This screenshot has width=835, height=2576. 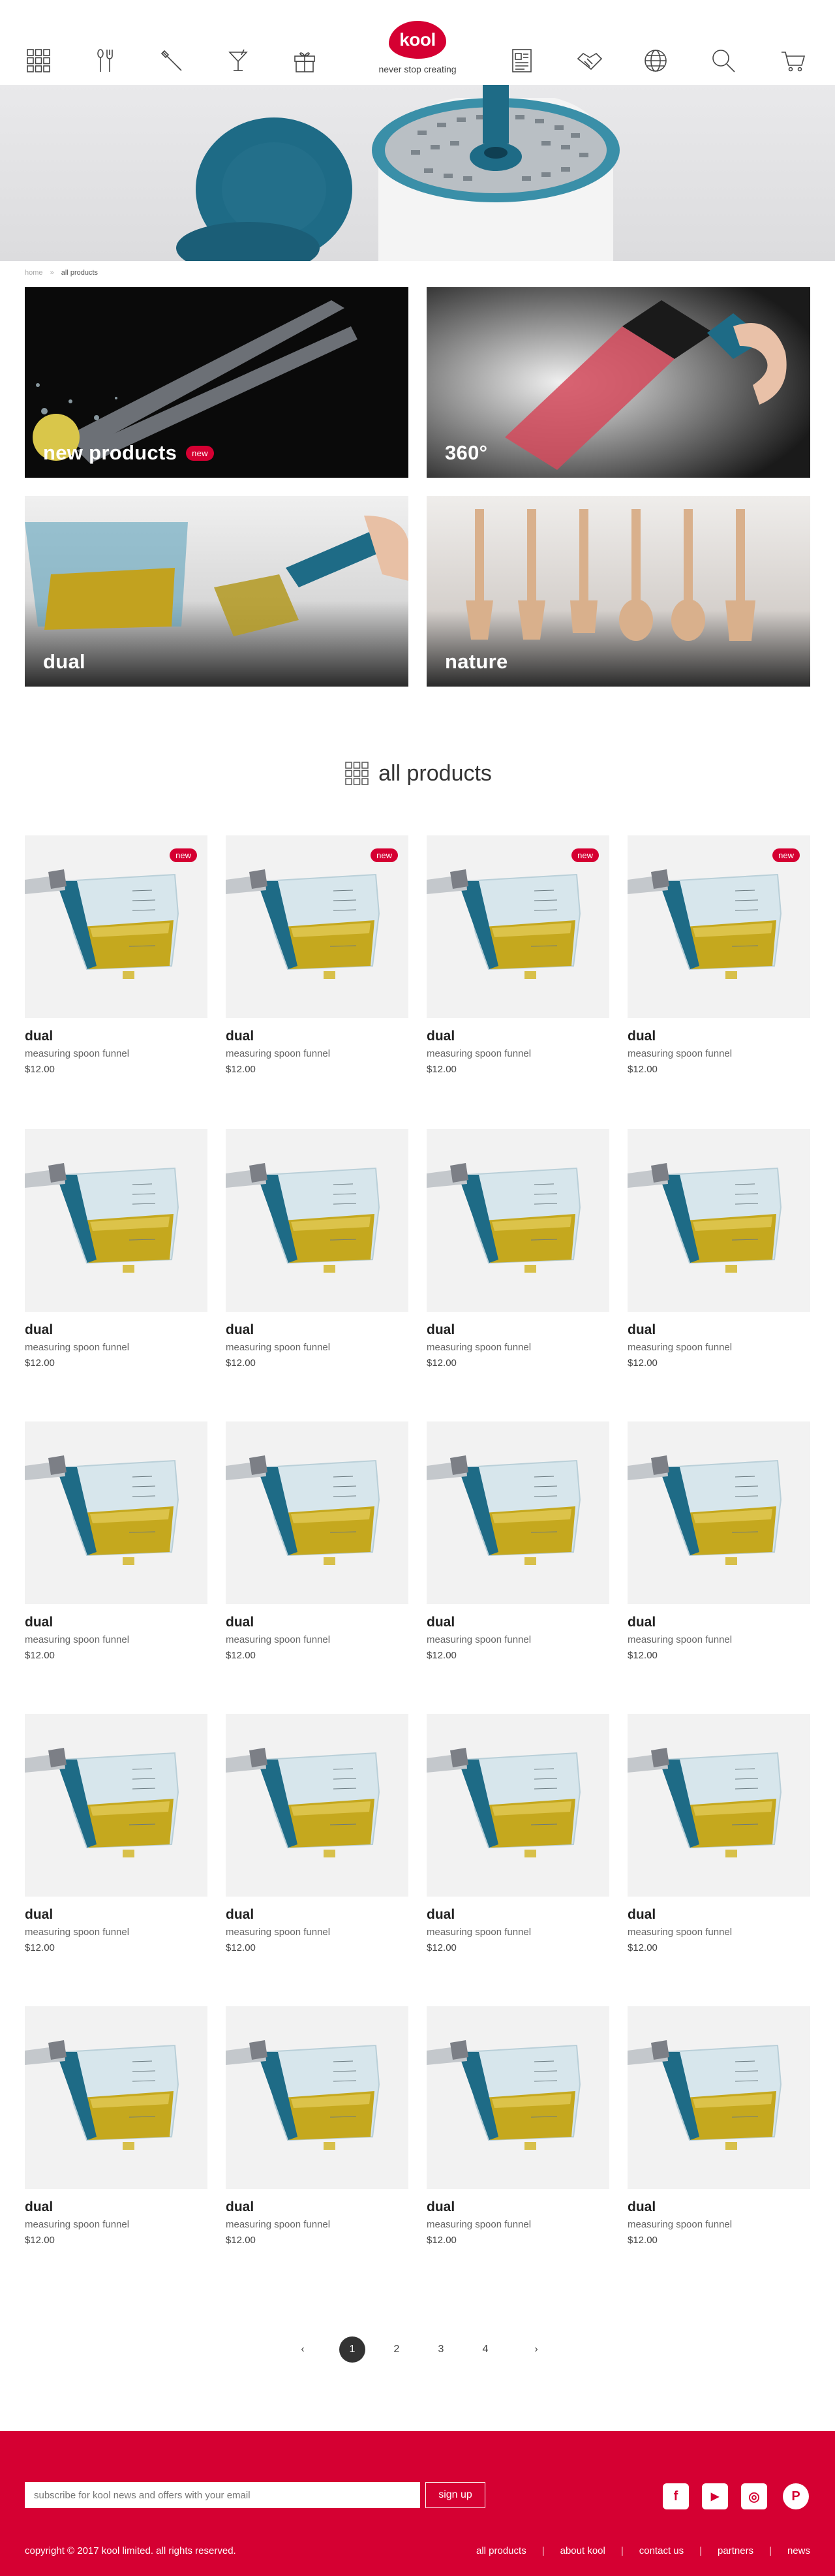 I want to click on tile-360: 360°, so click(x=618, y=382).